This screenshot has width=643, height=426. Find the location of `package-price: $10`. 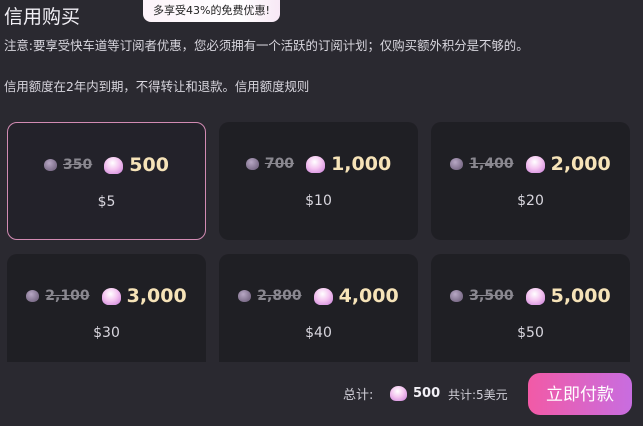

package-price: $10 is located at coordinates (318, 201).